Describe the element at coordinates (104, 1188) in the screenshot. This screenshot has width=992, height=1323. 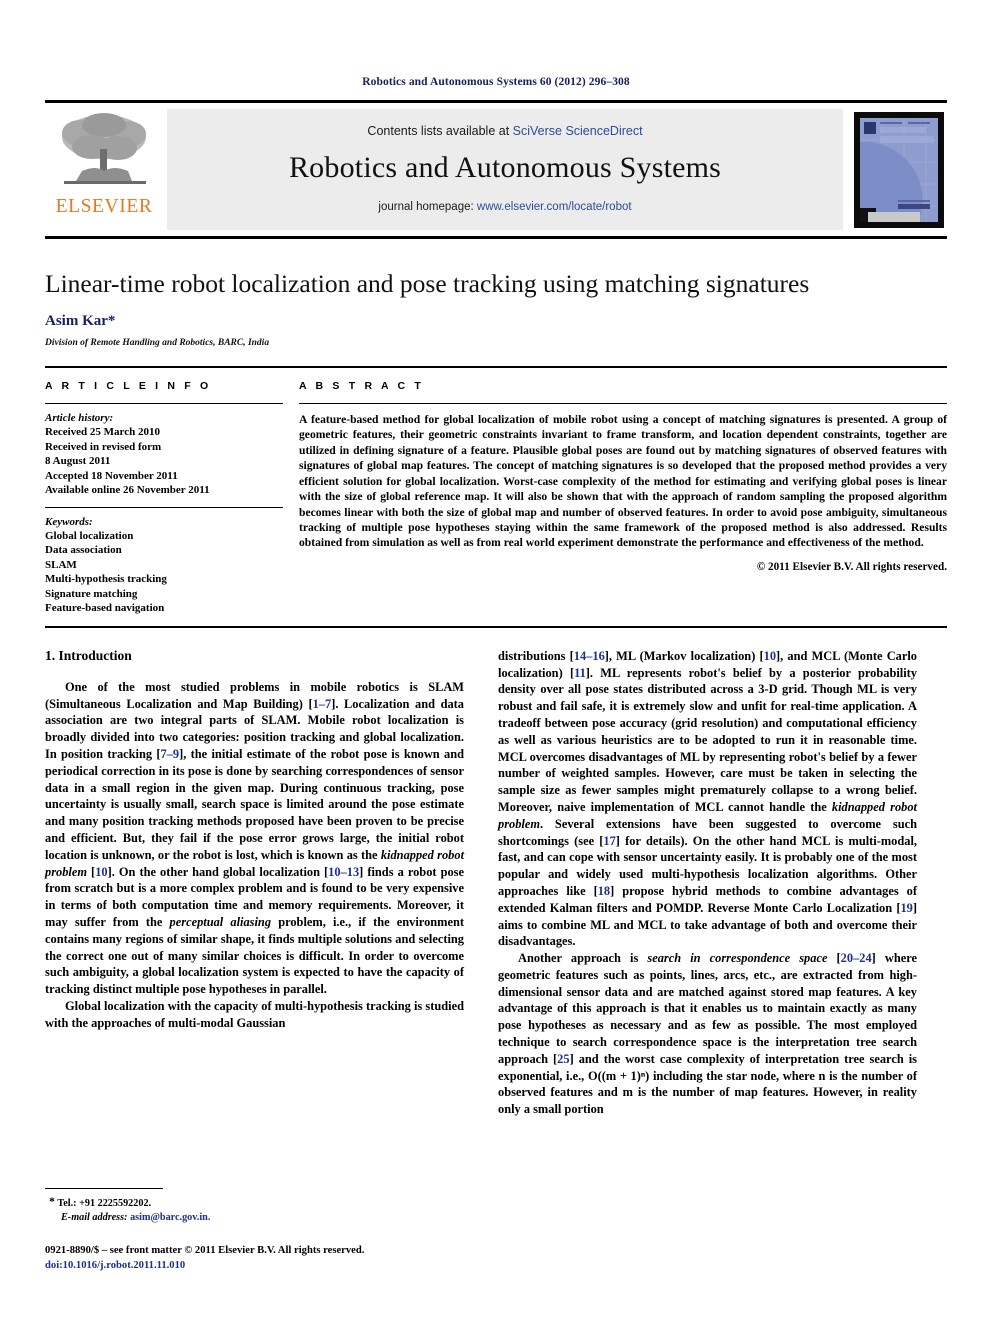
I see `footnote-rule` at that location.